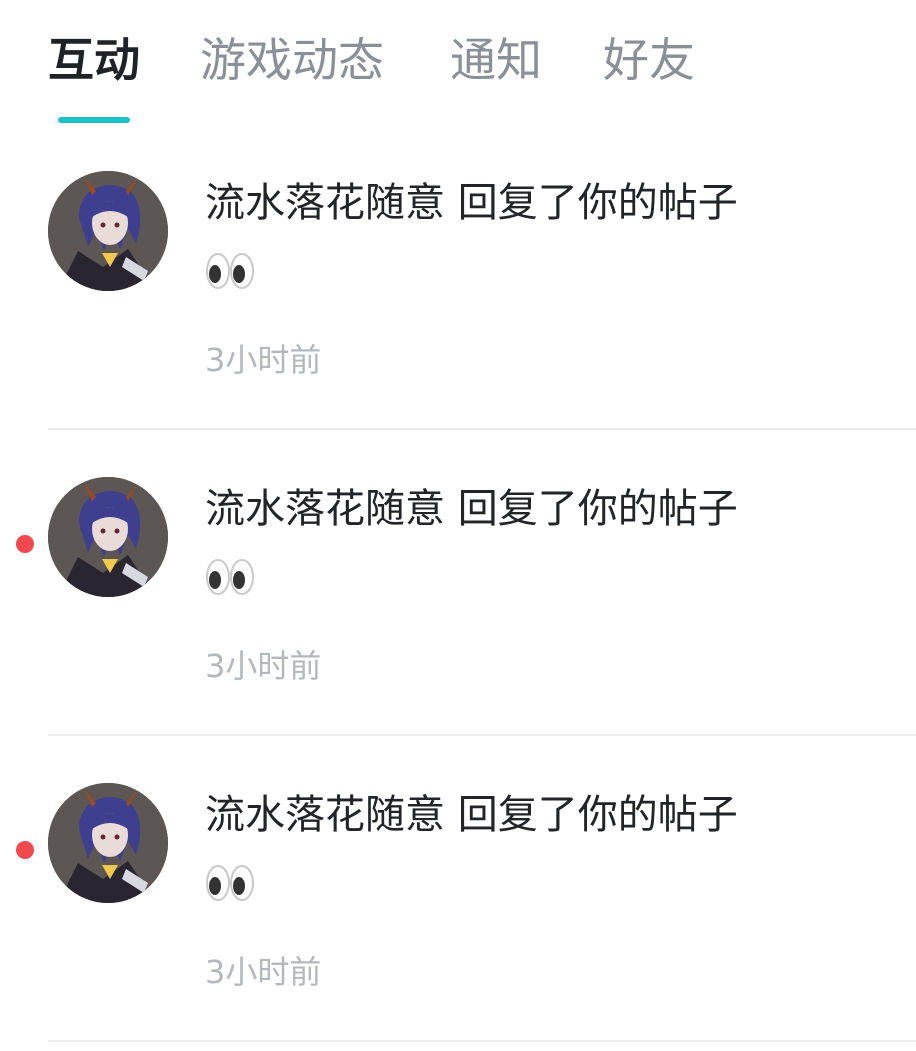 The image size is (916, 1051). What do you see at coordinates (292, 60) in the screenshot?
I see `tab-game-updates: 游戏动态` at bounding box center [292, 60].